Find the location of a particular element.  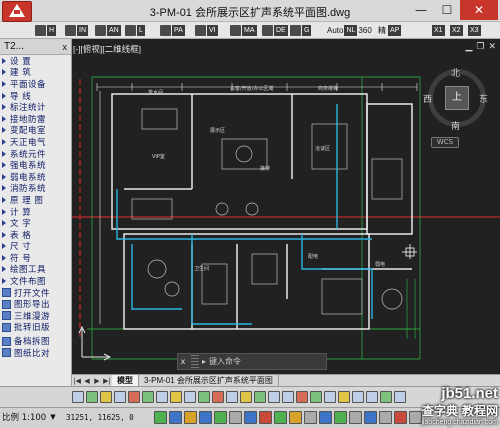

polar-icon is located at coordinates (205, 417).